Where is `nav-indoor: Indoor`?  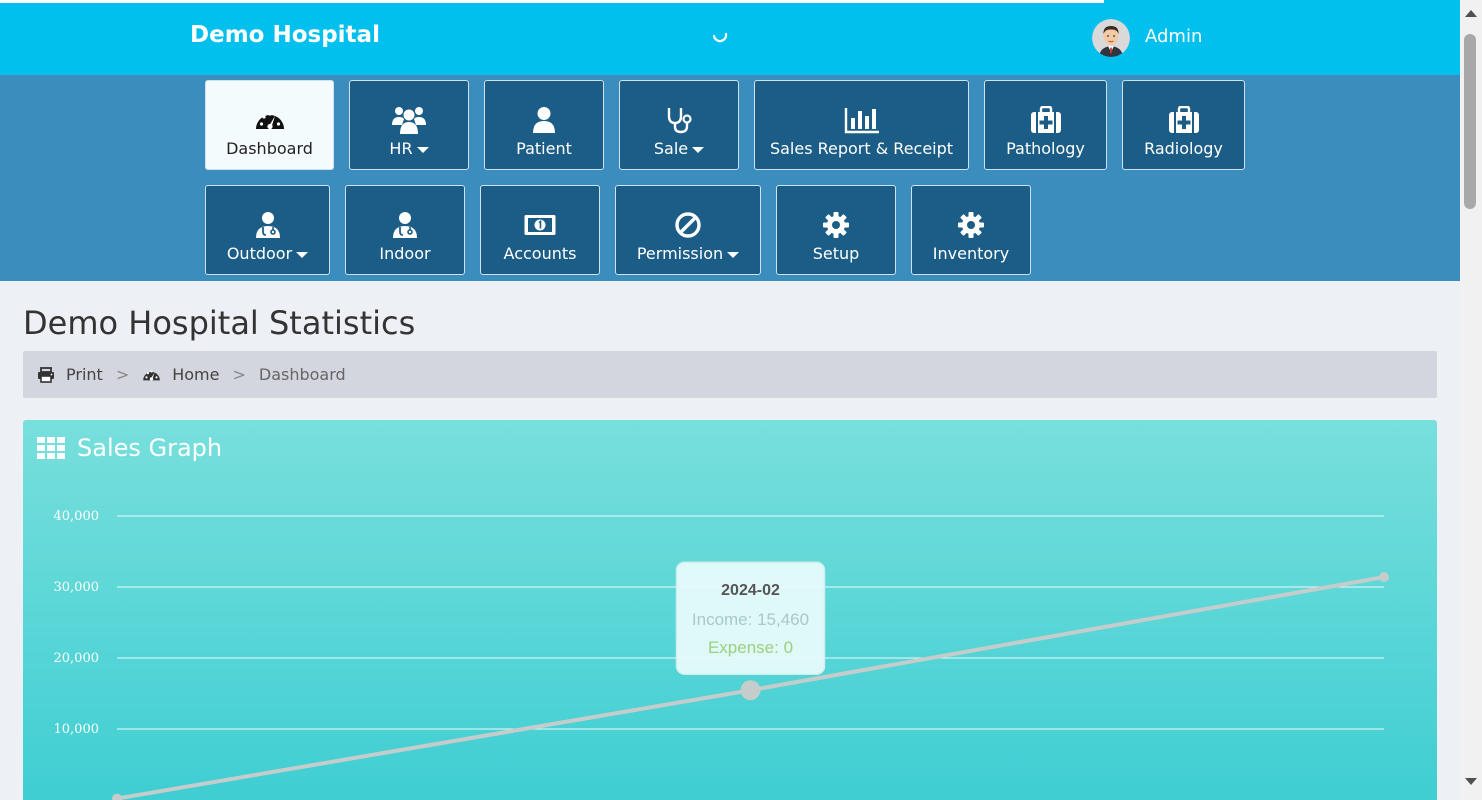
nav-indoor: Indoor is located at coordinates (405, 230).